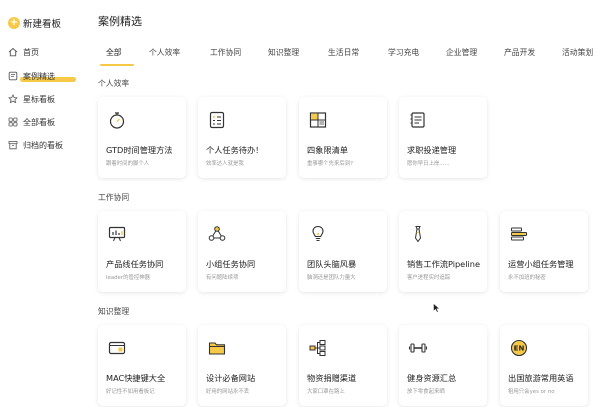  I want to click on template-card-travel-english: EN 出国旅游常用英语 租用只会yes or no, so click(544, 365).